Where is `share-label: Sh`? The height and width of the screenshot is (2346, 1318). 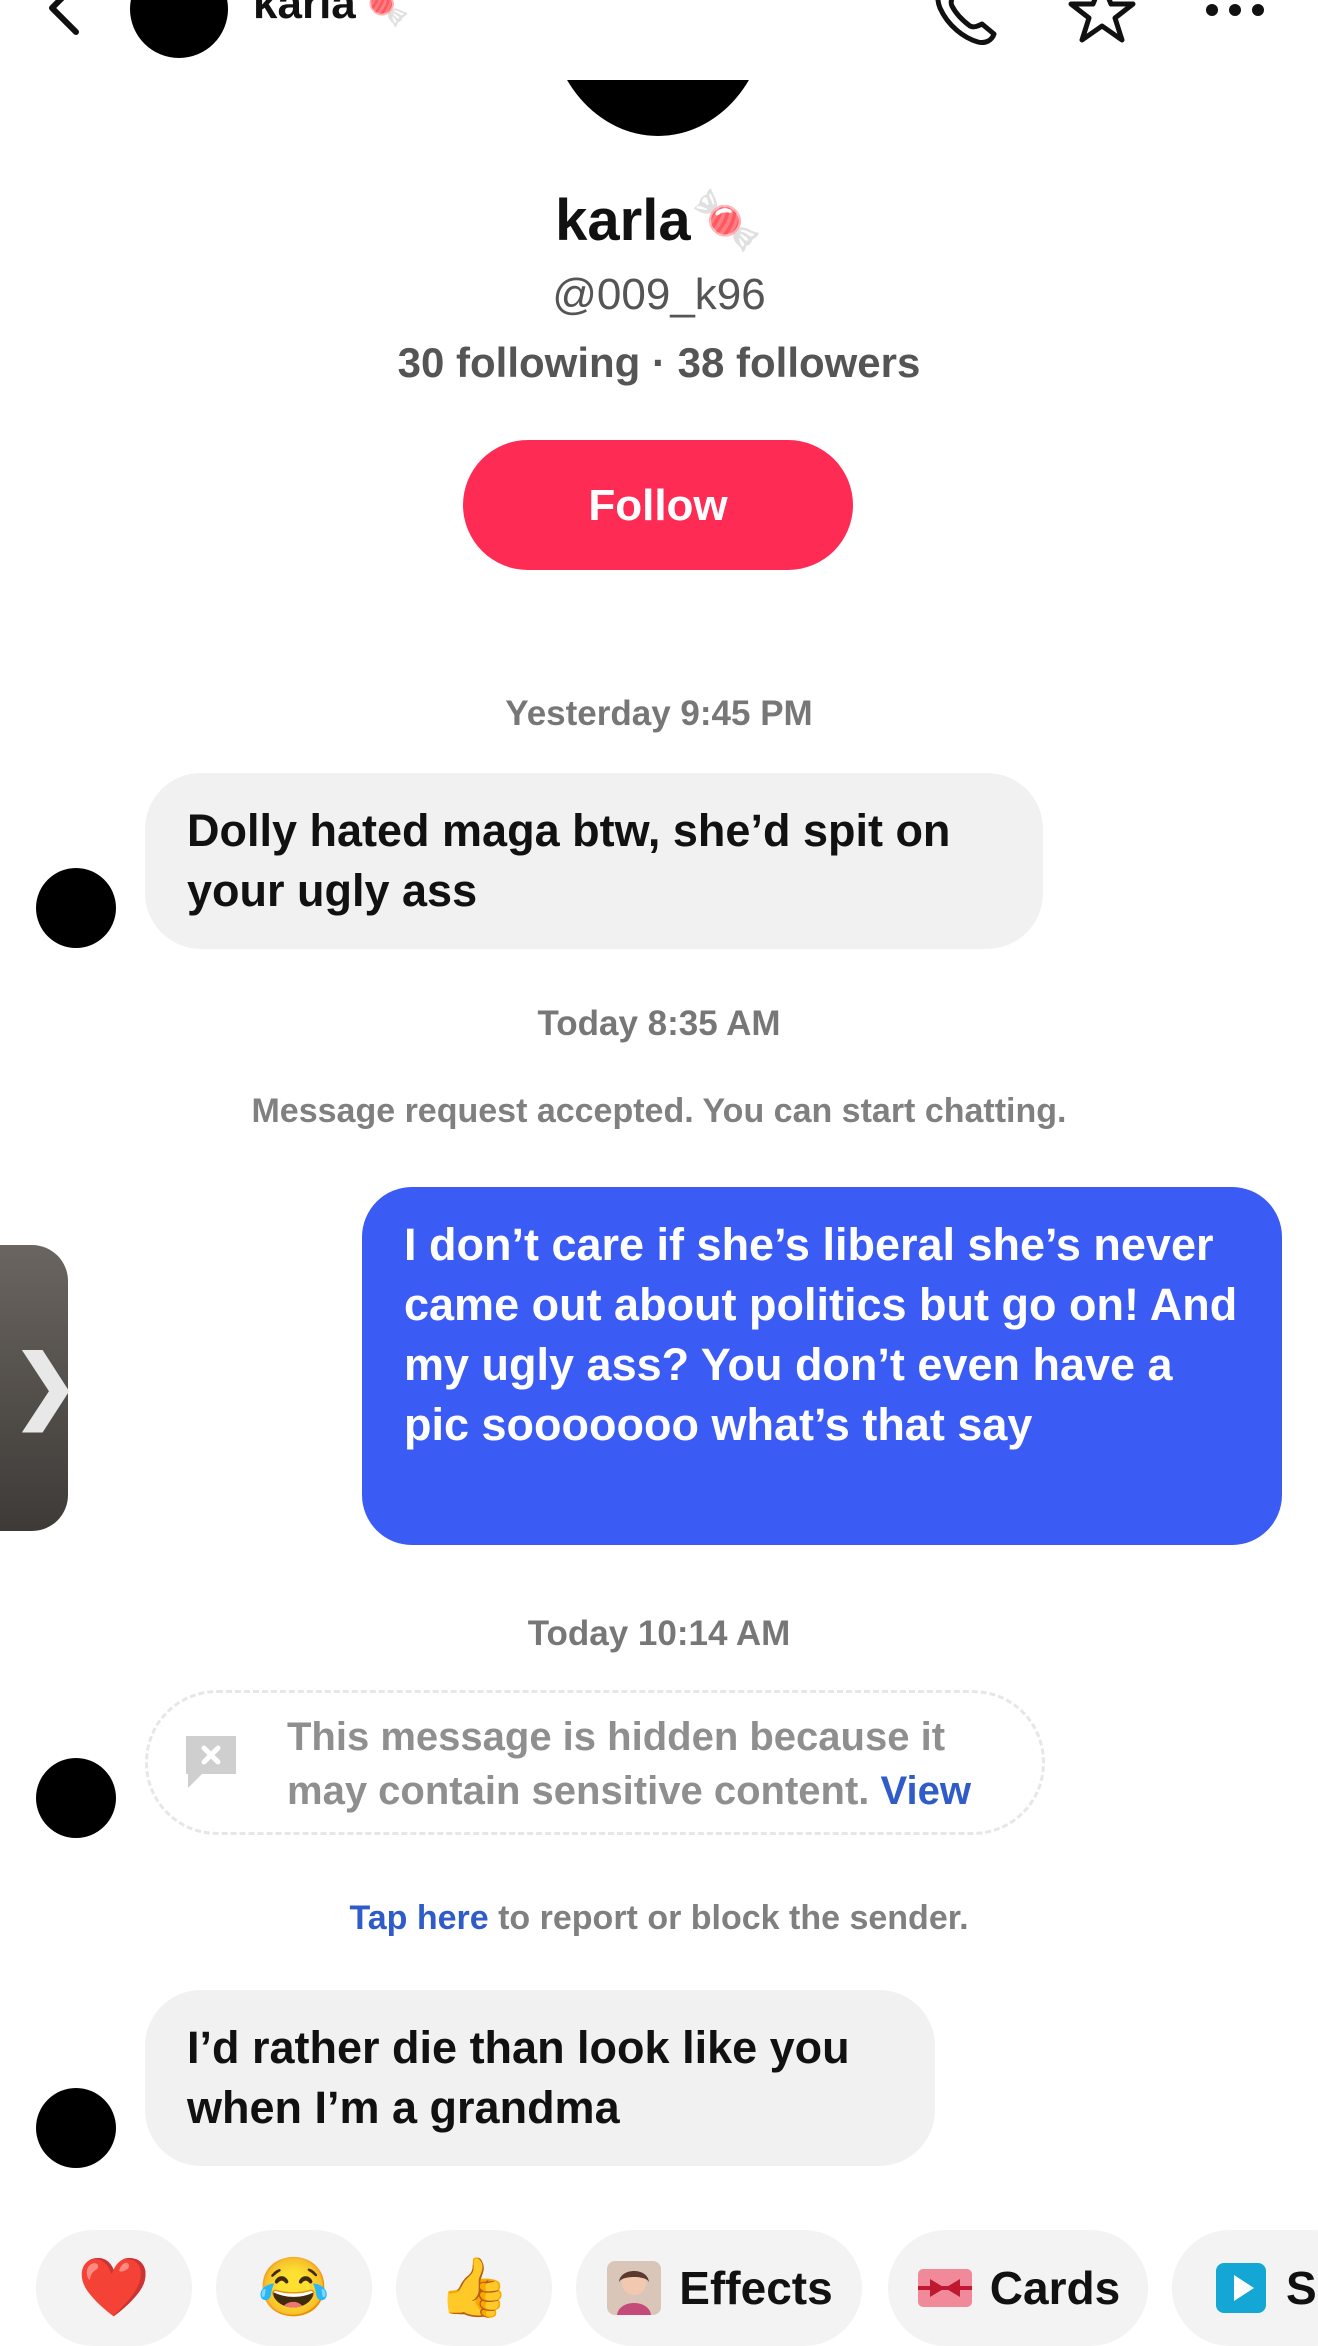 share-label: Sh is located at coordinates (1302, 2288).